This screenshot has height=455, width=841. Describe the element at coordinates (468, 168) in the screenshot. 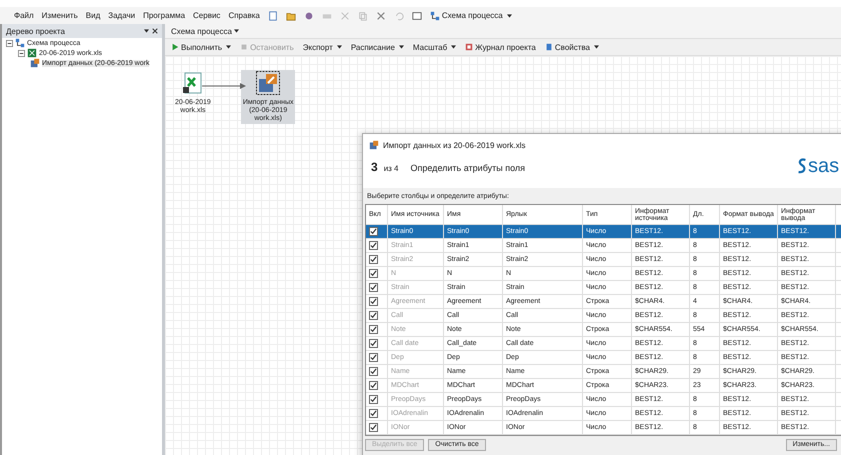

I see `step-title: Определить атрибуты поля` at that location.